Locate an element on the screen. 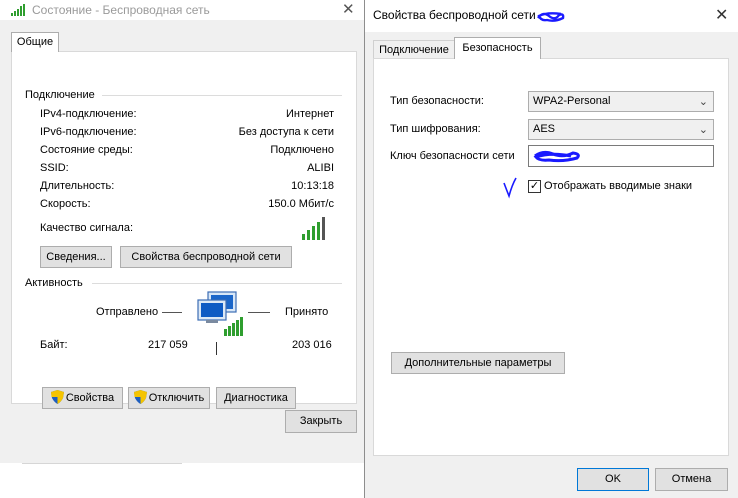 The image size is (738, 498). props-close-icon: ✕ is located at coordinates (721, 15).